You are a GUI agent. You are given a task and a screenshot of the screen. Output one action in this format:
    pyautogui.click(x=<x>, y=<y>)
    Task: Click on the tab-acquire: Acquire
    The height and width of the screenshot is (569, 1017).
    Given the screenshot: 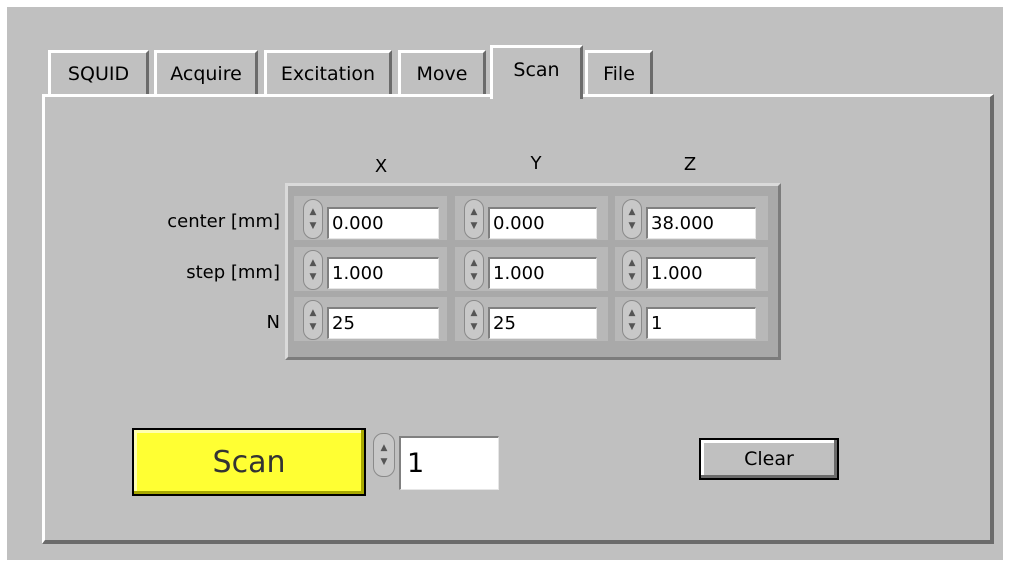 What is the action you would take?
    pyautogui.click(x=206, y=72)
    